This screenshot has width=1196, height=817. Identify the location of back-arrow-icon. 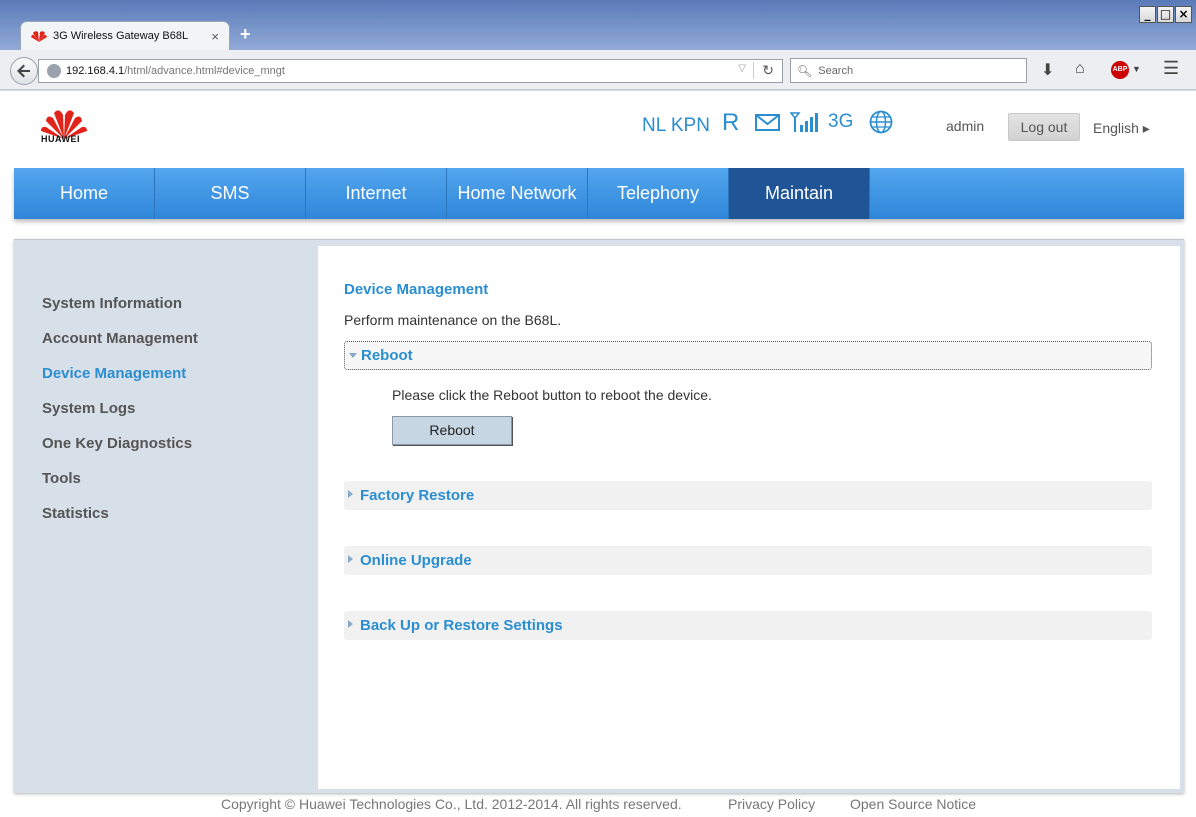
(23, 71).